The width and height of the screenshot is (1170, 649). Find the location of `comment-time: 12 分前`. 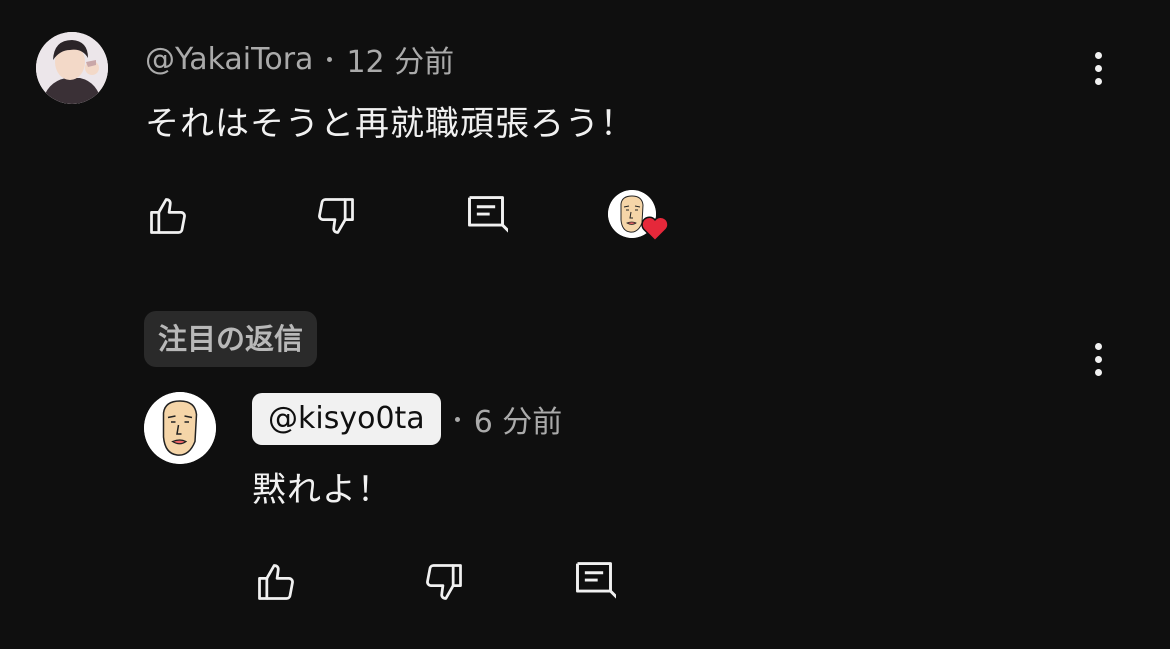

comment-time: 12 分前 is located at coordinates (400, 62).